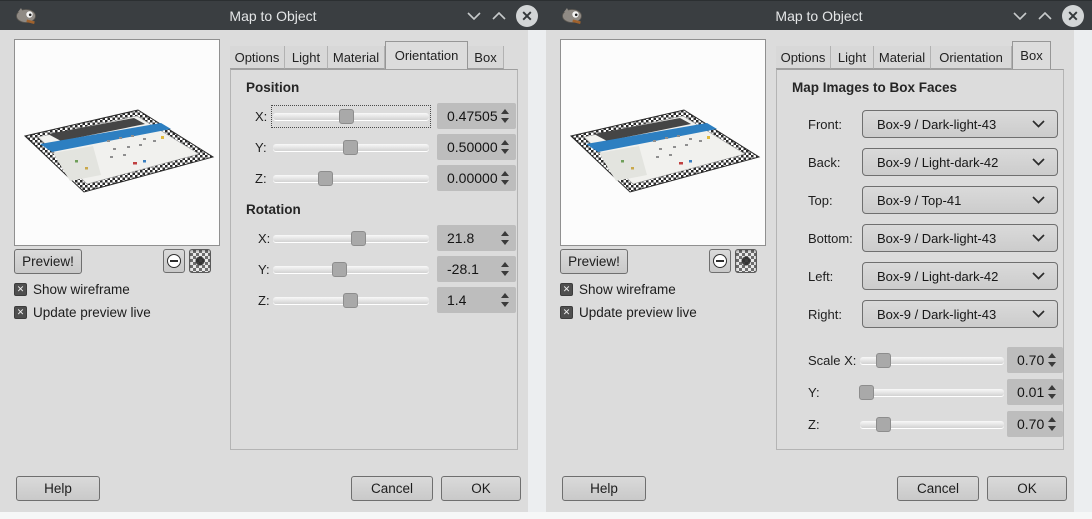 The height and width of the screenshot is (519, 1092). Describe the element at coordinates (476, 116) in the screenshot. I see `position-x-spinbox: 0.47505` at that location.